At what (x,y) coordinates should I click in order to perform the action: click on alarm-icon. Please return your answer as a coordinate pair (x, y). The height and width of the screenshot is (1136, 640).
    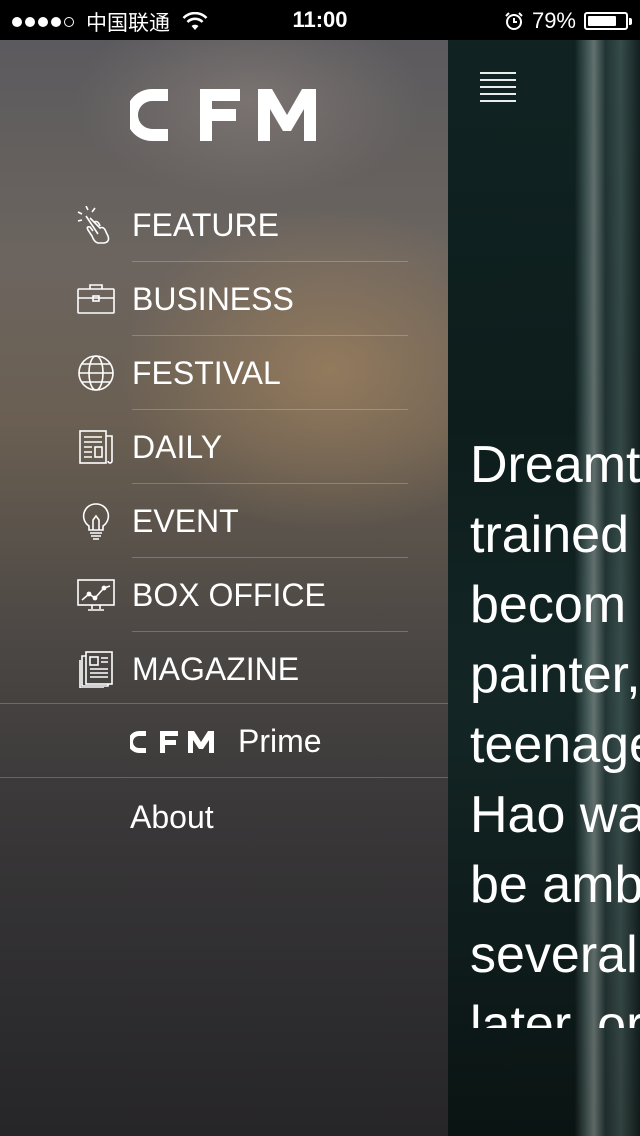
    Looking at the image, I should click on (514, 21).